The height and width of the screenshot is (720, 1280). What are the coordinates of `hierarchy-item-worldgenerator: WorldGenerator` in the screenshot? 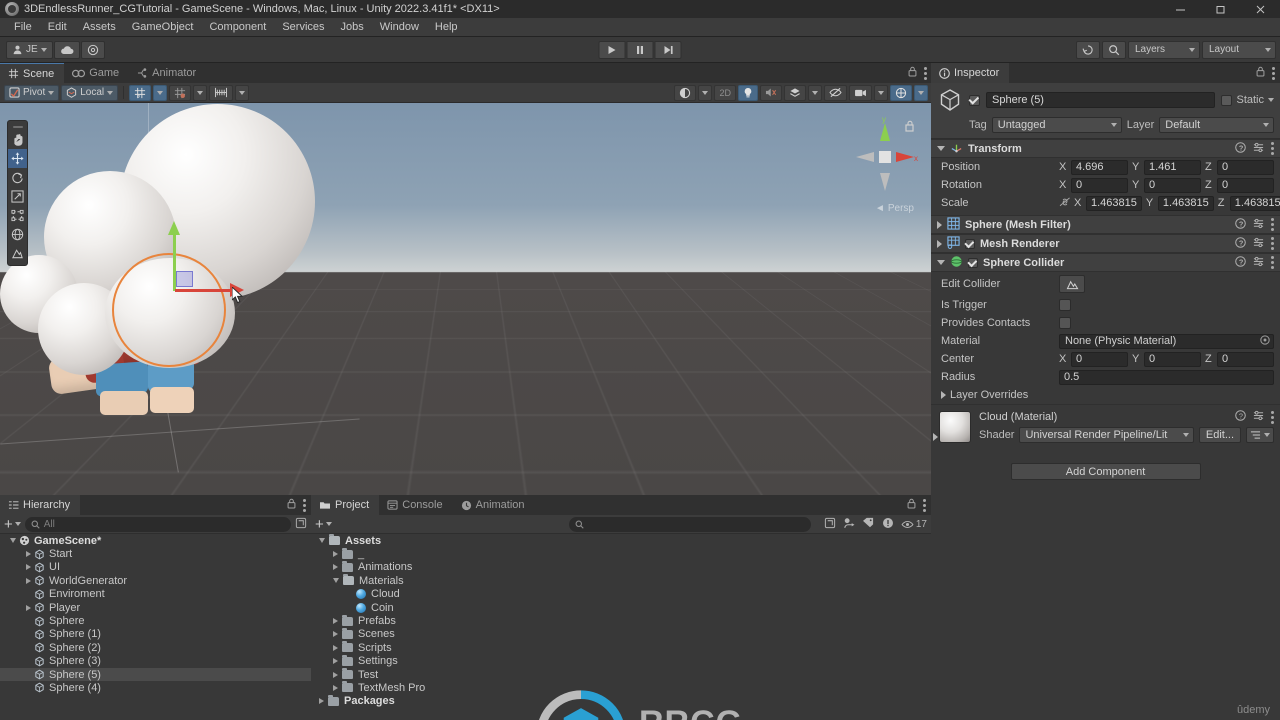 It's located at (155, 580).